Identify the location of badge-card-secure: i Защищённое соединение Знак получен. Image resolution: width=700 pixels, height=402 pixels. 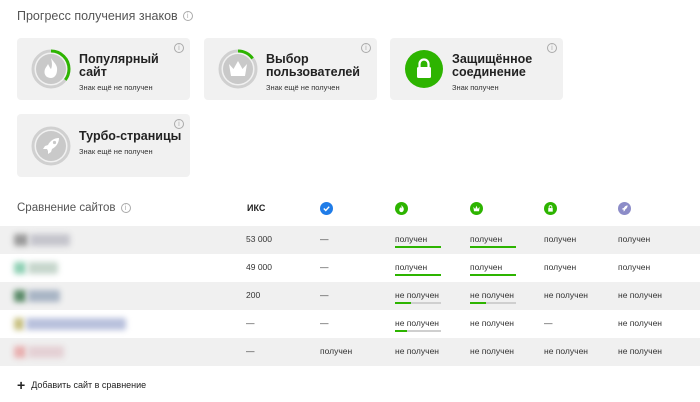
(476, 69).